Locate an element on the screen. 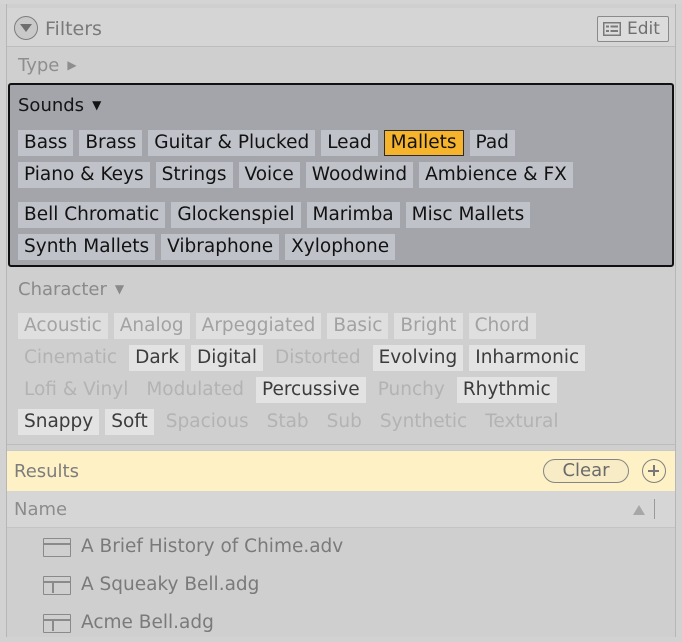 The width and height of the screenshot is (682, 642). name-column-label: Name is located at coordinates (41, 509).